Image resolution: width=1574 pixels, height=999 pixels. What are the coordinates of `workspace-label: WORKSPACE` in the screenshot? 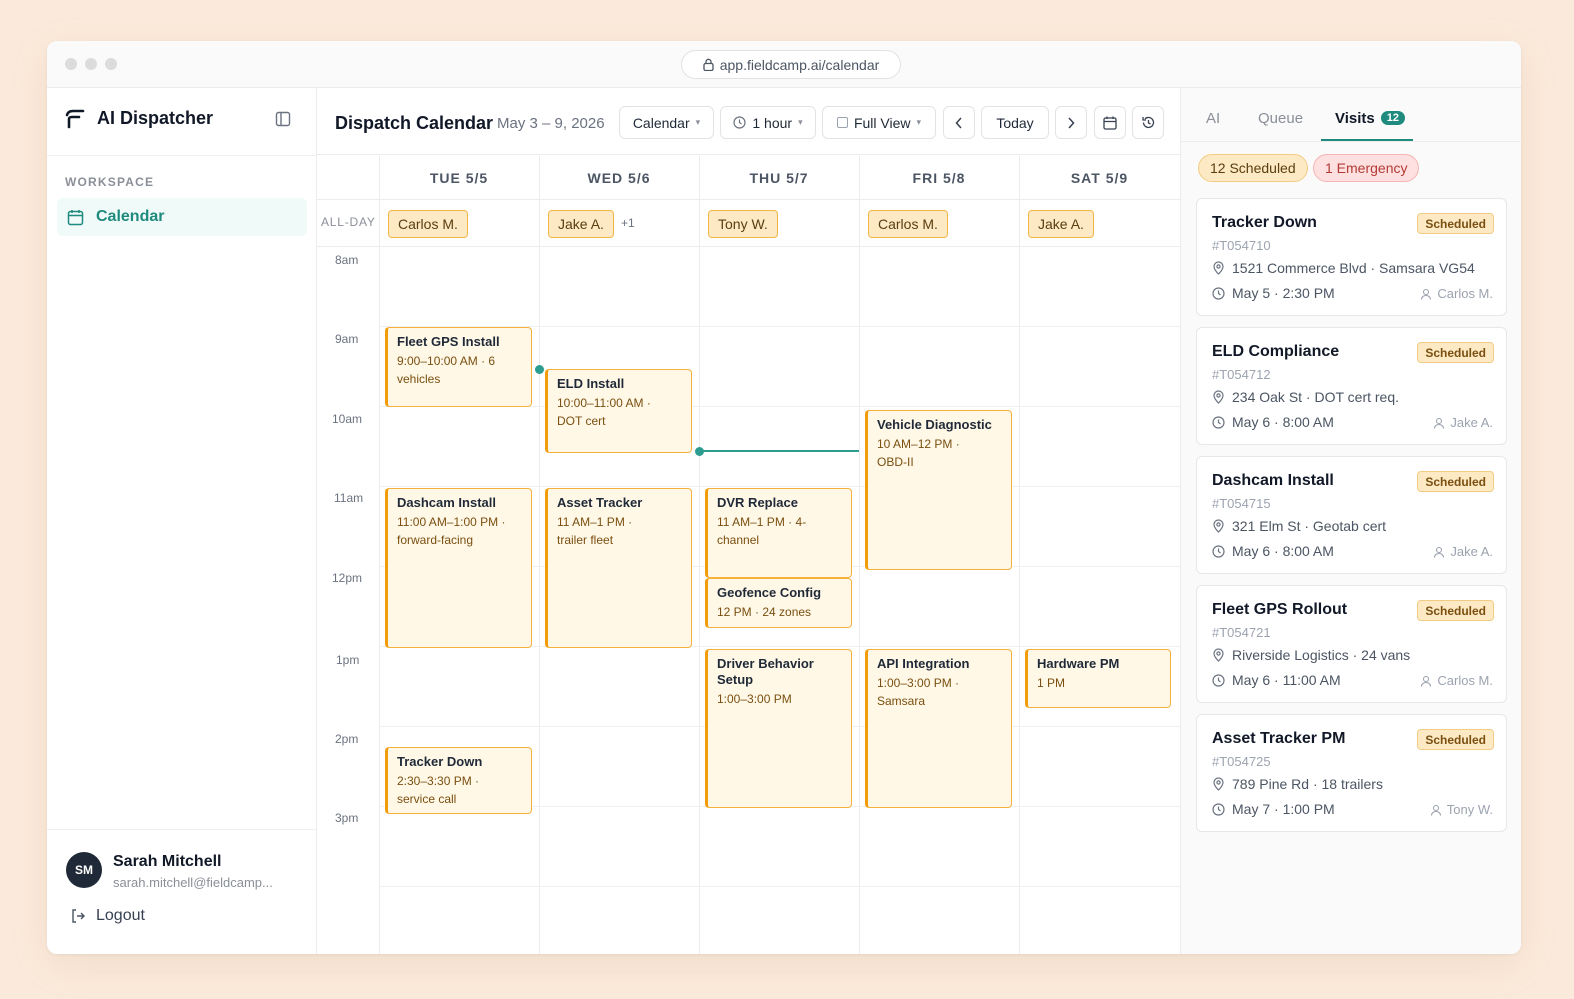 It's located at (110, 182).